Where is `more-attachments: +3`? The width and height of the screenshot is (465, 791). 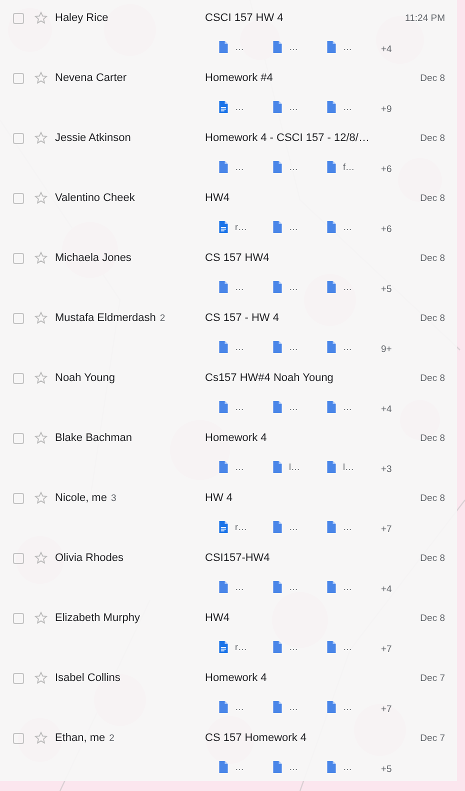
more-attachments: +3 is located at coordinates (386, 469).